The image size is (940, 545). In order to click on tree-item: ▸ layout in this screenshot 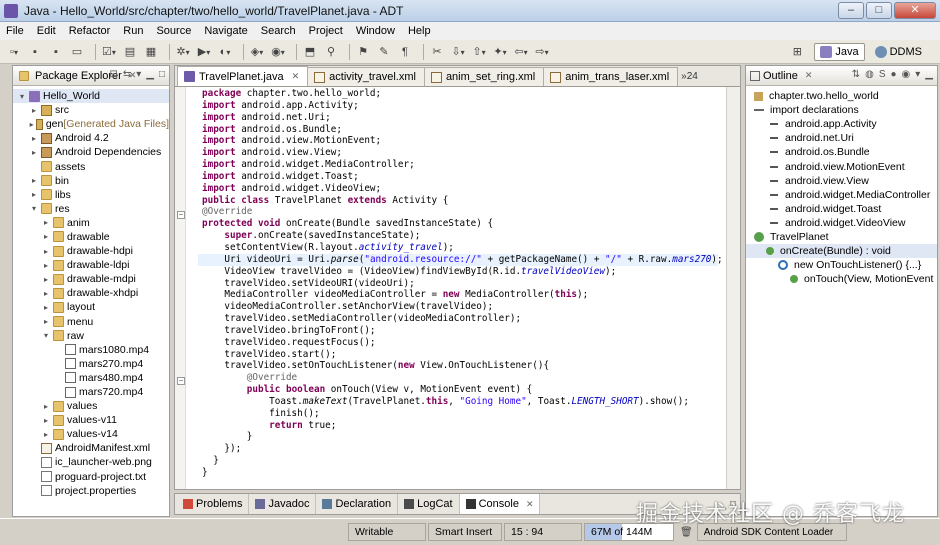, I will do `click(91, 307)`.